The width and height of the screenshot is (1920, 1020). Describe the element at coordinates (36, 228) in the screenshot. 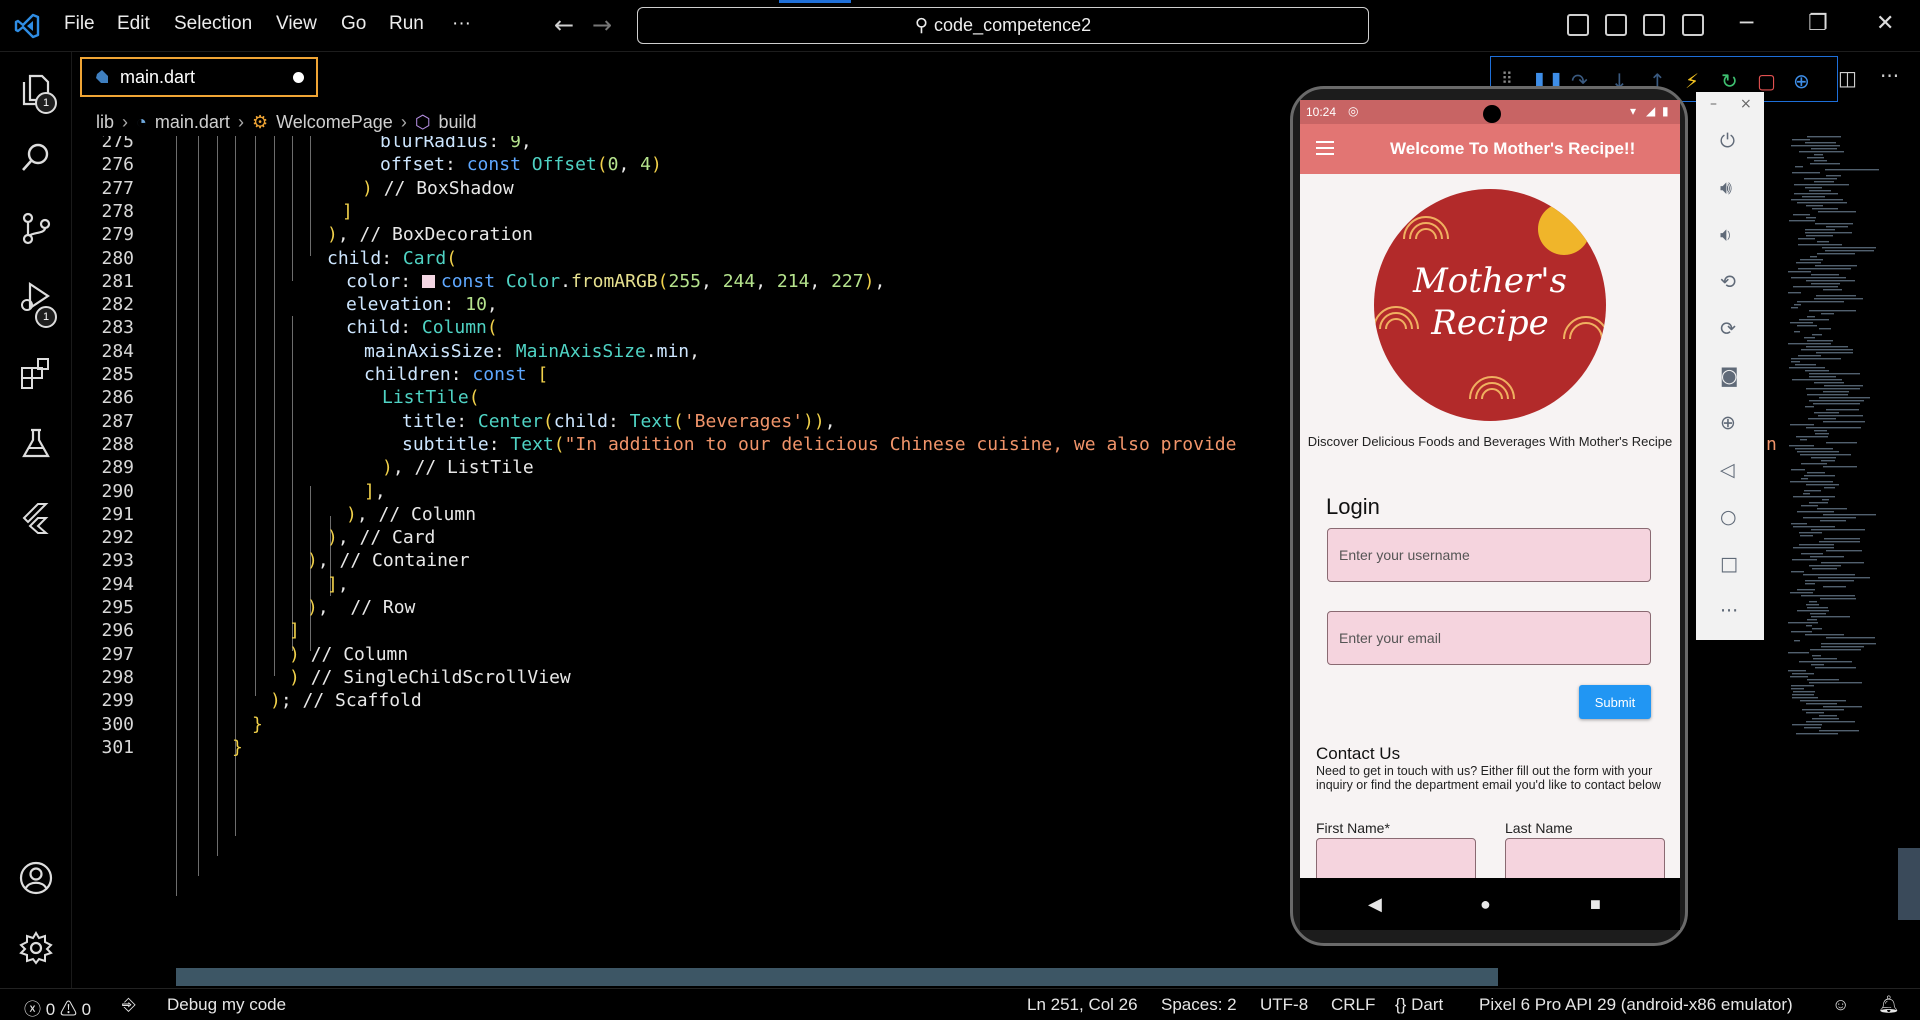

I see `source-control-icon` at that location.